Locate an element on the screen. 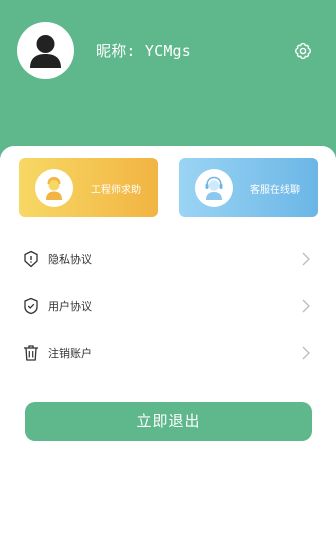  engineer-avatar-icon is located at coordinates (54, 188).